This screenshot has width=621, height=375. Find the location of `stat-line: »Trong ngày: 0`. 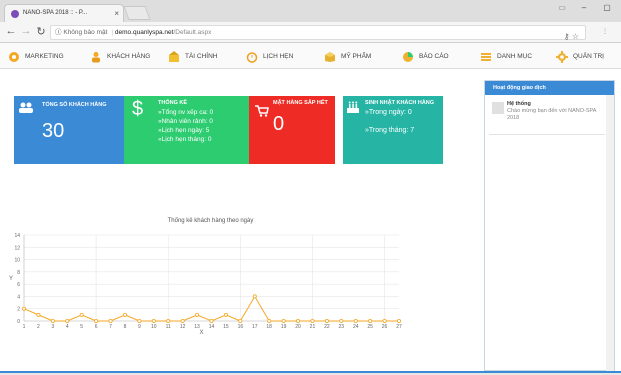

stat-line: »Trong ngày: 0 is located at coordinates (388, 112).